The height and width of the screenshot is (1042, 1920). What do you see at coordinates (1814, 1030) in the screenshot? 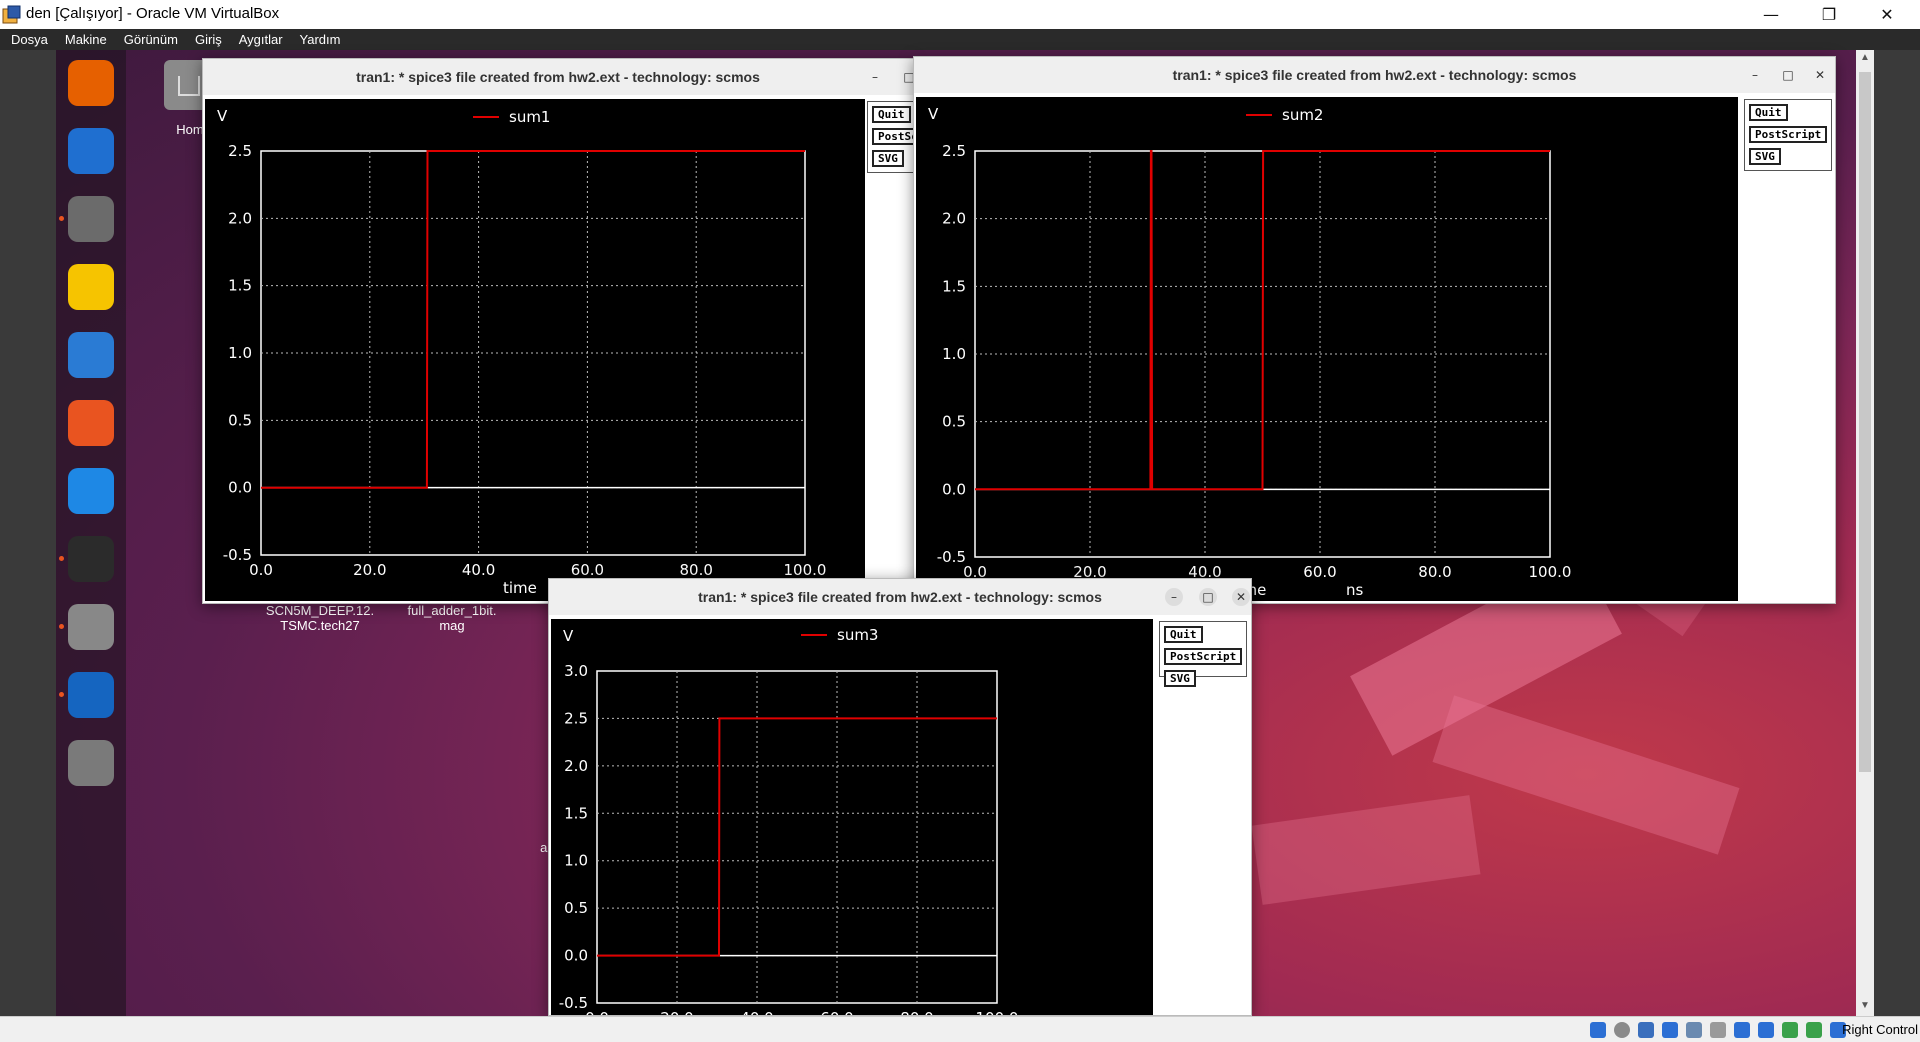
I see `mouse-integration-icon` at bounding box center [1814, 1030].